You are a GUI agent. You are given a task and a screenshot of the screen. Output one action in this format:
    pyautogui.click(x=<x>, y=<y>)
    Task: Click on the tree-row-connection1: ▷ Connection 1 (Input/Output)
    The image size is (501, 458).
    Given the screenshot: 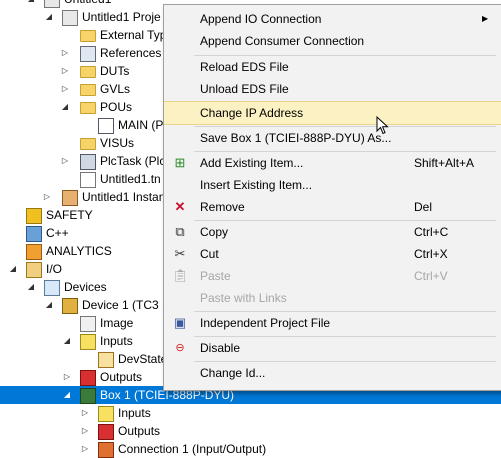 What is the action you would take?
    pyautogui.click(x=250, y=449)
    